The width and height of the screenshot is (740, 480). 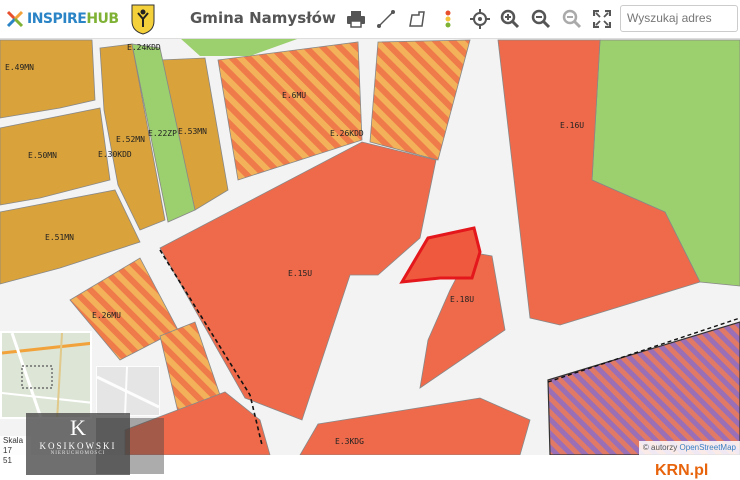 I want to click on zone-label: E.15U, so click(x=300, y=273).